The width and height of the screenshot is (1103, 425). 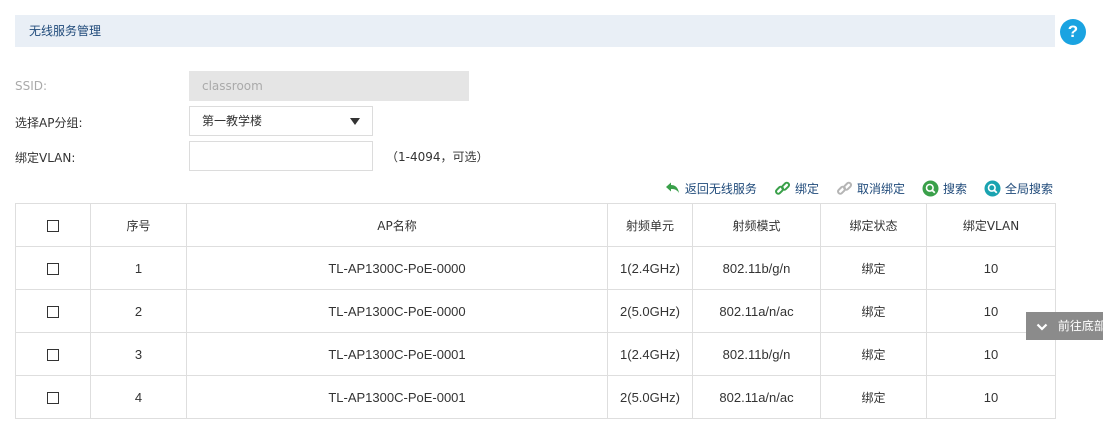 What do you see at coordinates (650, 225) in the screenshot?
I see `header-radio: 射频单元` at bounding box center [650, 225].